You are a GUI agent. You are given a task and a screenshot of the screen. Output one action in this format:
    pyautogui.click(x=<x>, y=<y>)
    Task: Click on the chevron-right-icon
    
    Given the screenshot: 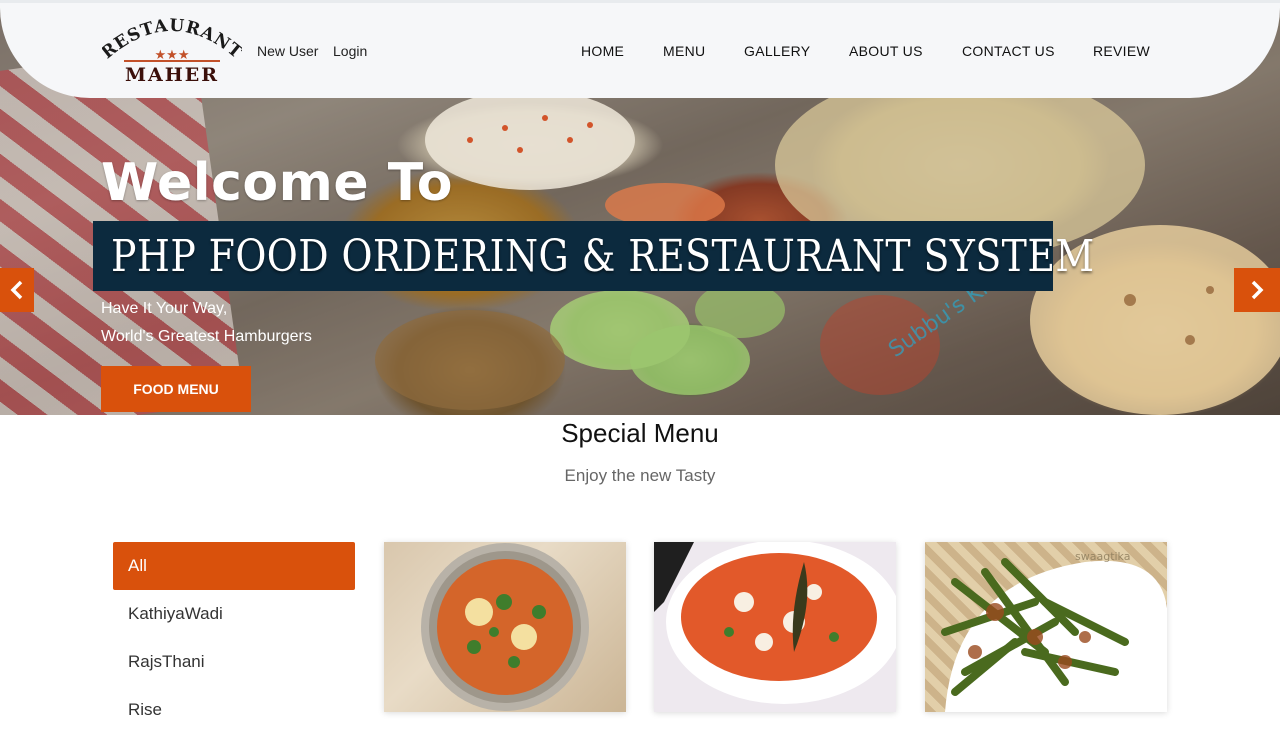 What is the action you would take?
    pyautogui.click(x=1257, y=290)
    